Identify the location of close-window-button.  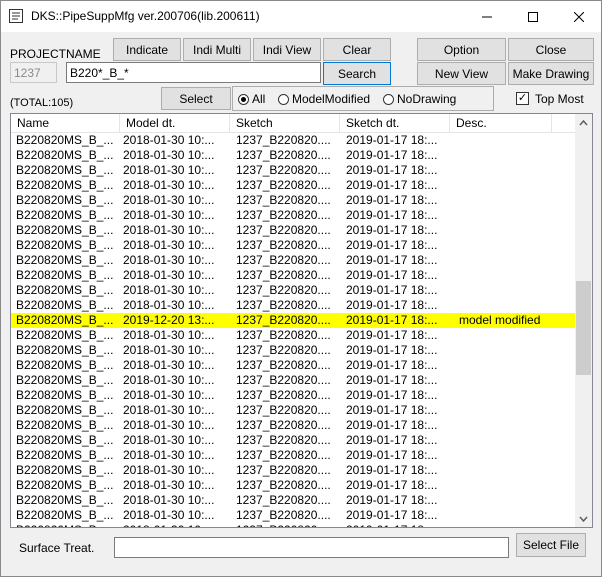
(578, 16).